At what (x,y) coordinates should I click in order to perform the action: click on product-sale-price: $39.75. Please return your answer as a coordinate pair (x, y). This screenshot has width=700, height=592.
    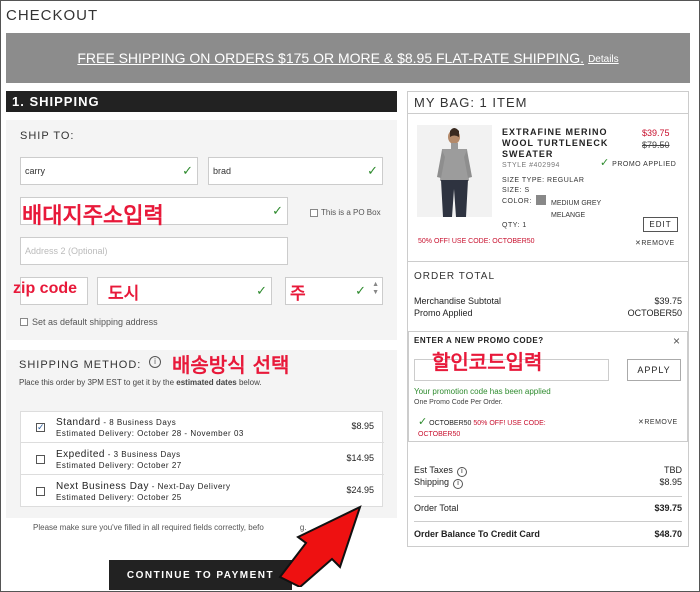
    Looking at the image, I should click on (656, 133).